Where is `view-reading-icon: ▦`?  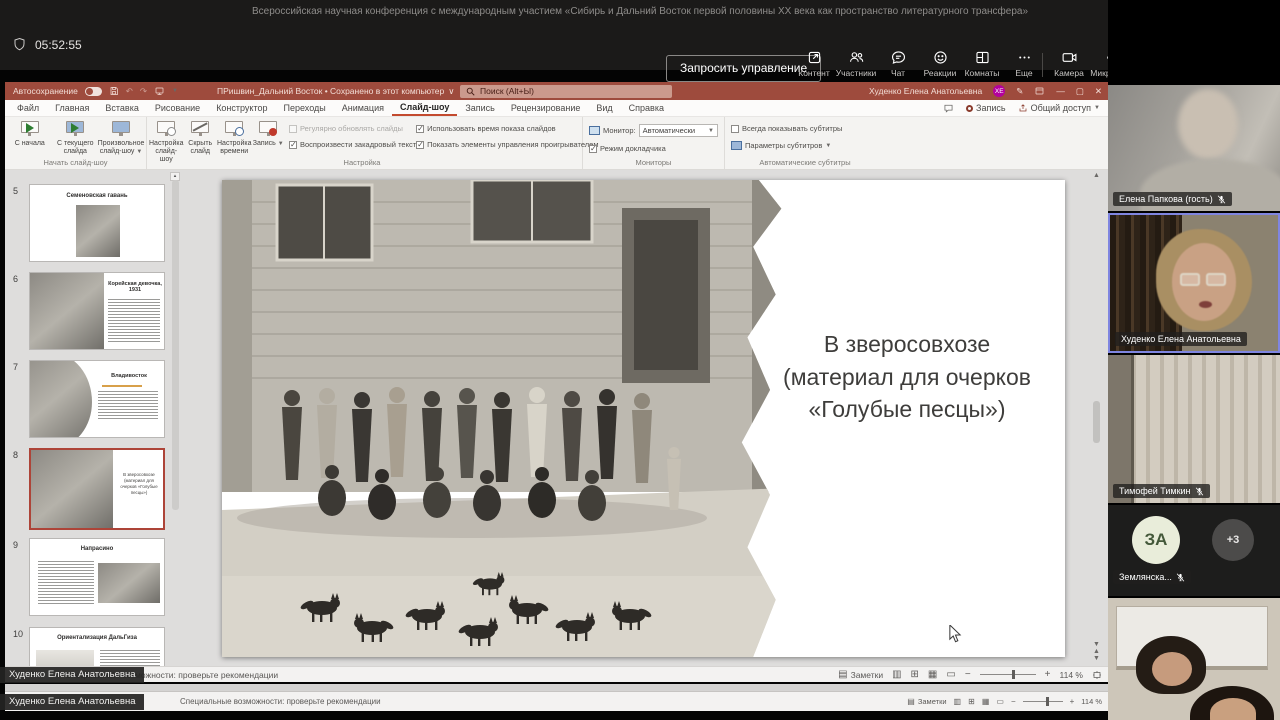 view-reading-icon: ▦ is located at coordinates (932, 674).